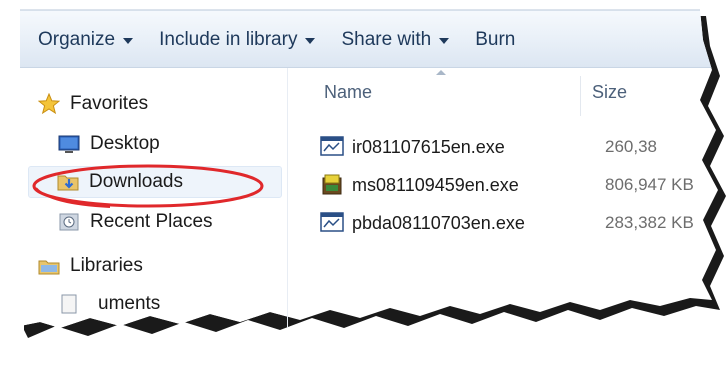  Describe the element at coordinates (148, 186) in the screenshot. I see `downloads-highlight-circle` at that location.